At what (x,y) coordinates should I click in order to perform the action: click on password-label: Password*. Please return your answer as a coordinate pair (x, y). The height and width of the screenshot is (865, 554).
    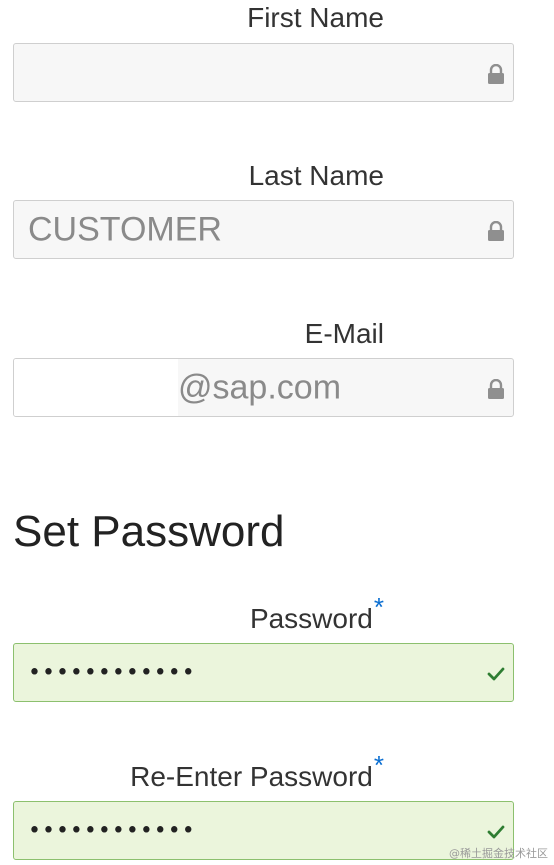
    Looking at the image, I should click on (316, 613).